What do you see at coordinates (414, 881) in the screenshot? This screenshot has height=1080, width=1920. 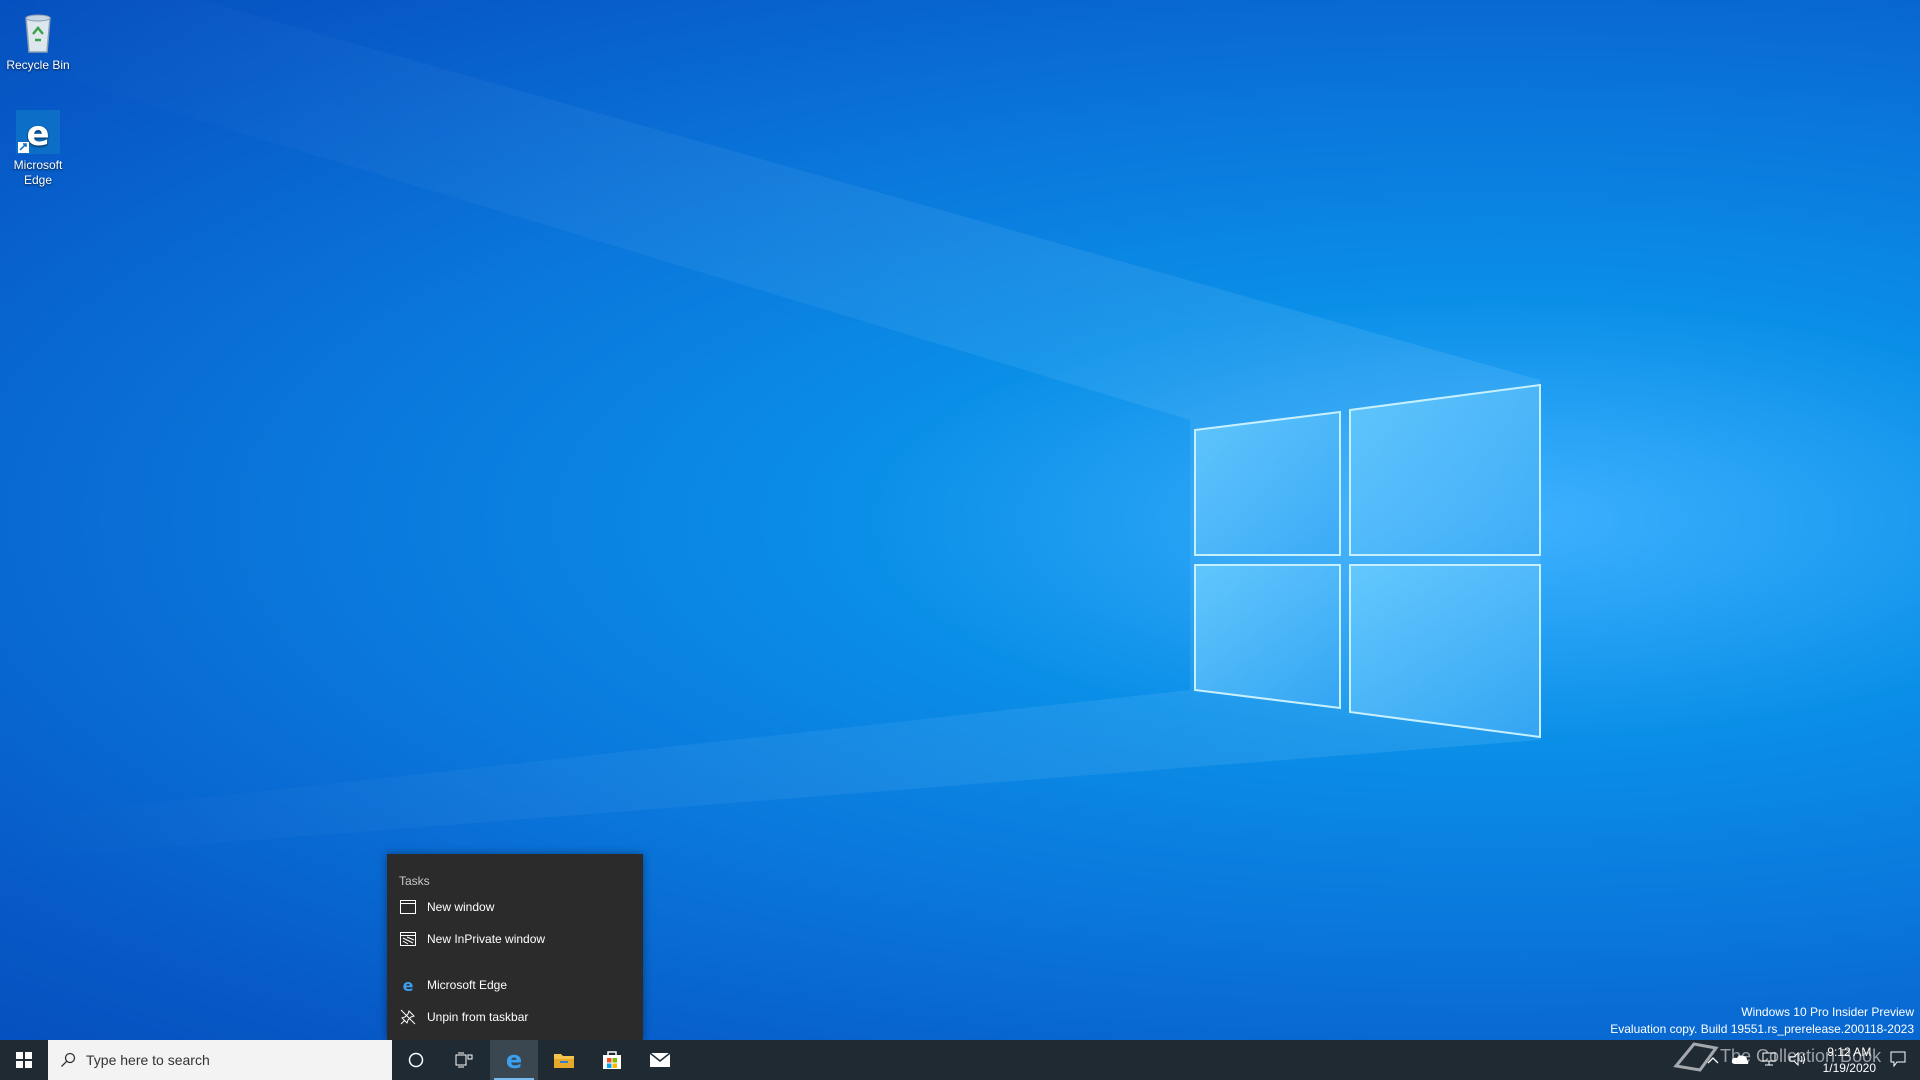 I see `jump-list-section-title: Tasks` at bounding box center [414, 881].